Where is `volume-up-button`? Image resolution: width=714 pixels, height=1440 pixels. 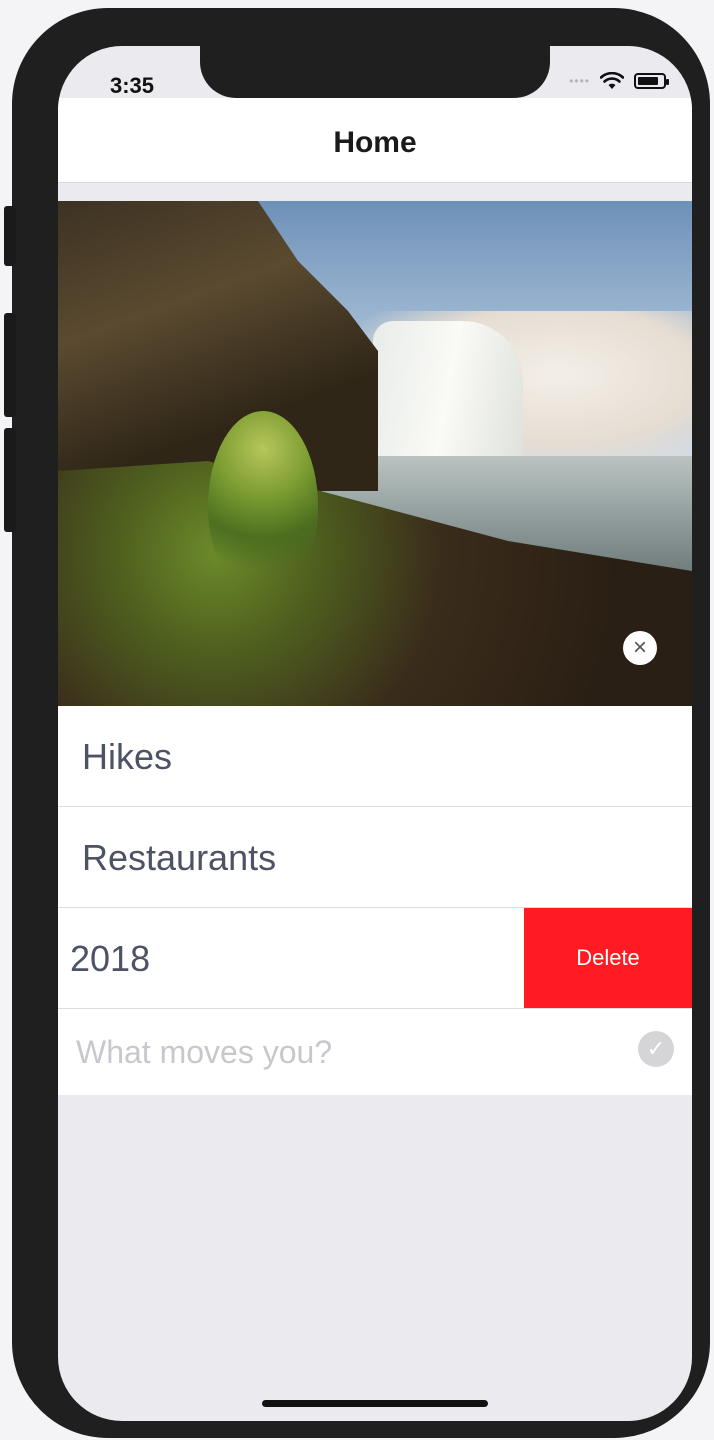 volume-up-button is located at coordinates (10, 365).